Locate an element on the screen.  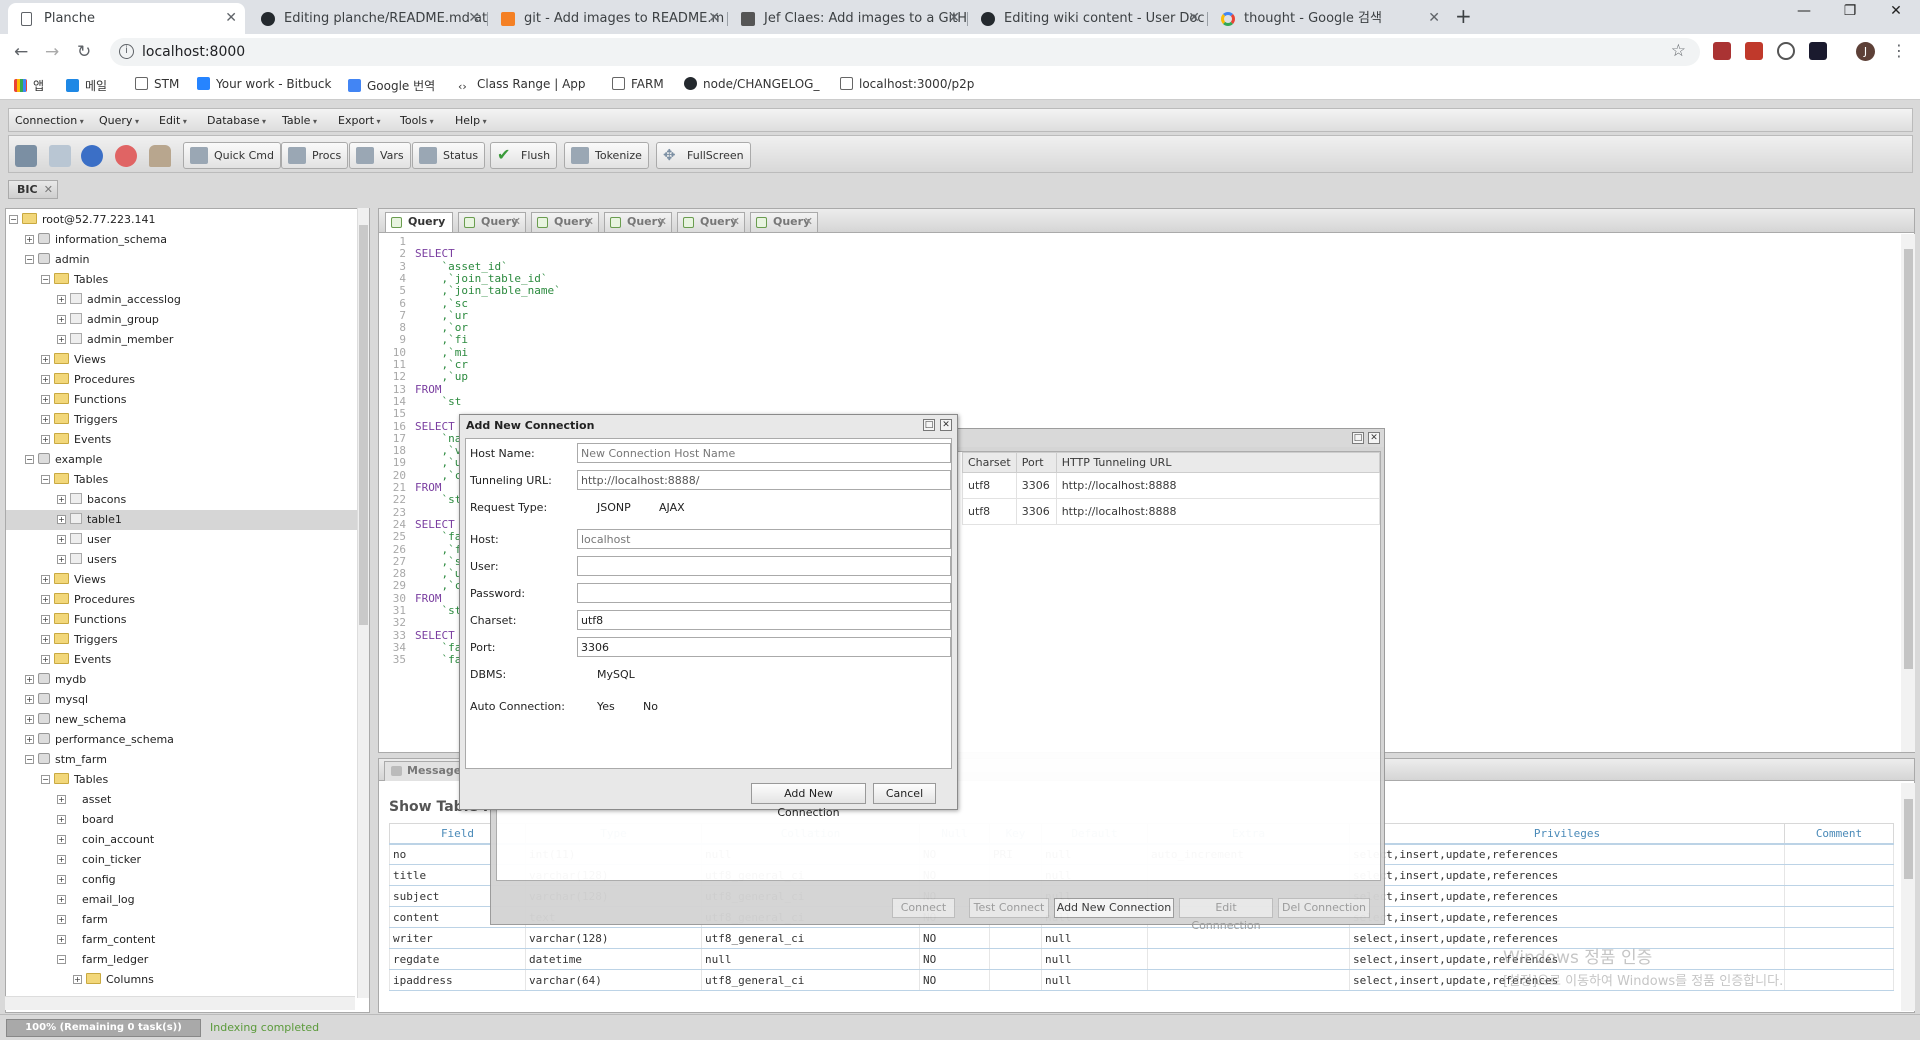
bookmark-apps: 앱 is located at coordinates (29, 85).